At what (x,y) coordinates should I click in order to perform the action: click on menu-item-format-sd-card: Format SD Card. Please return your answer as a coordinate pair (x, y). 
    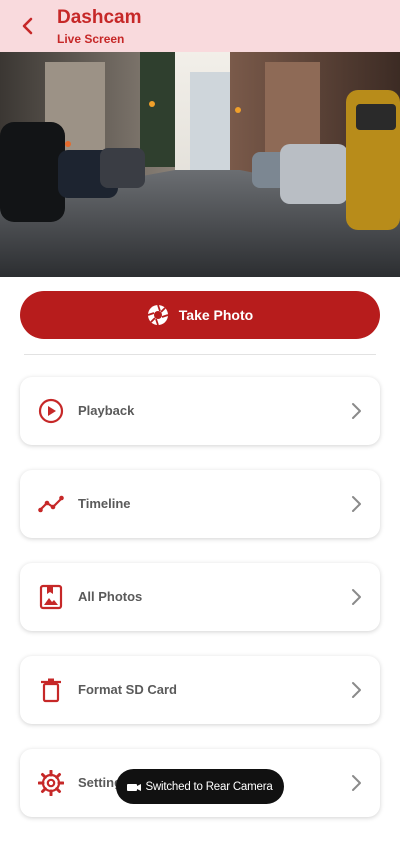
    Looking at the image, I should click on (200, 690).